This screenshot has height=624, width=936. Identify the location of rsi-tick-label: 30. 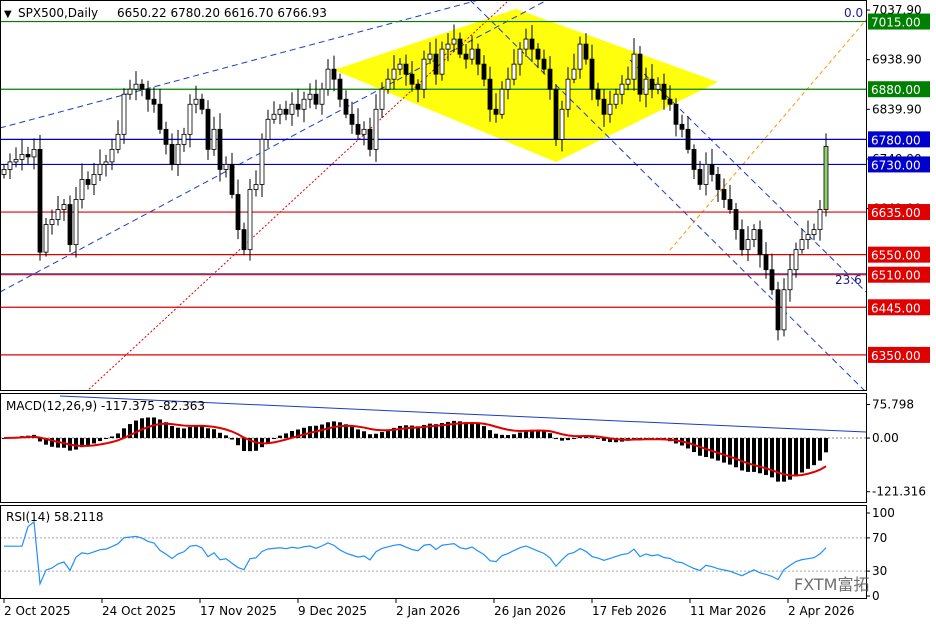
(879, 571).